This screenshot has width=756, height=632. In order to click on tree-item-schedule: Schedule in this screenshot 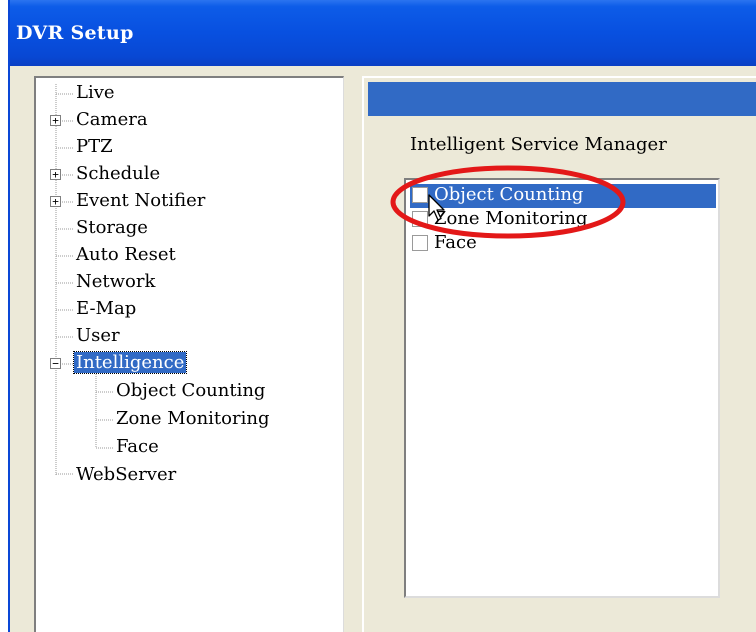, I will do `click(118, 174)`.